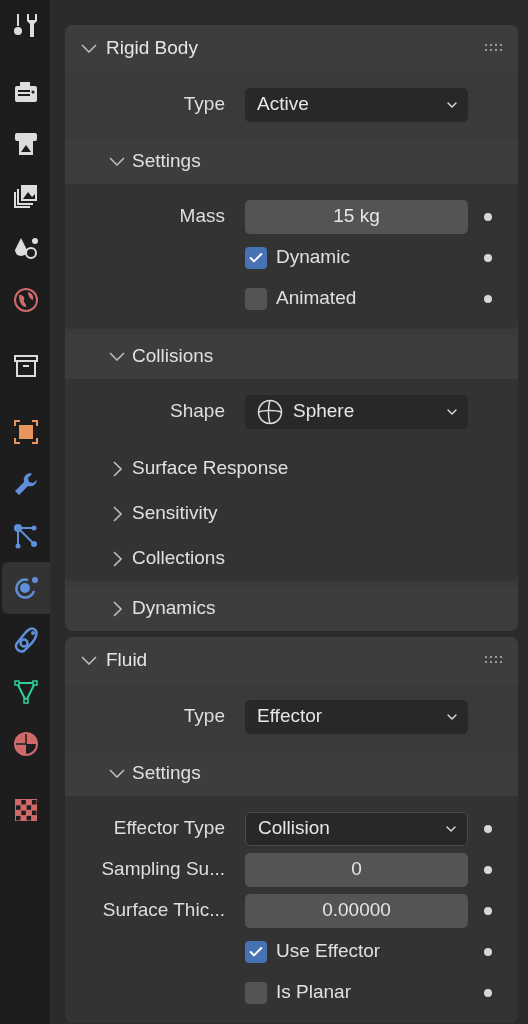 This screenshot has width=528, height=1024. What do you see at coordinates (197, 411) in the screenshot?
I see `field-label: Shape` at bounding box center [197, 411].